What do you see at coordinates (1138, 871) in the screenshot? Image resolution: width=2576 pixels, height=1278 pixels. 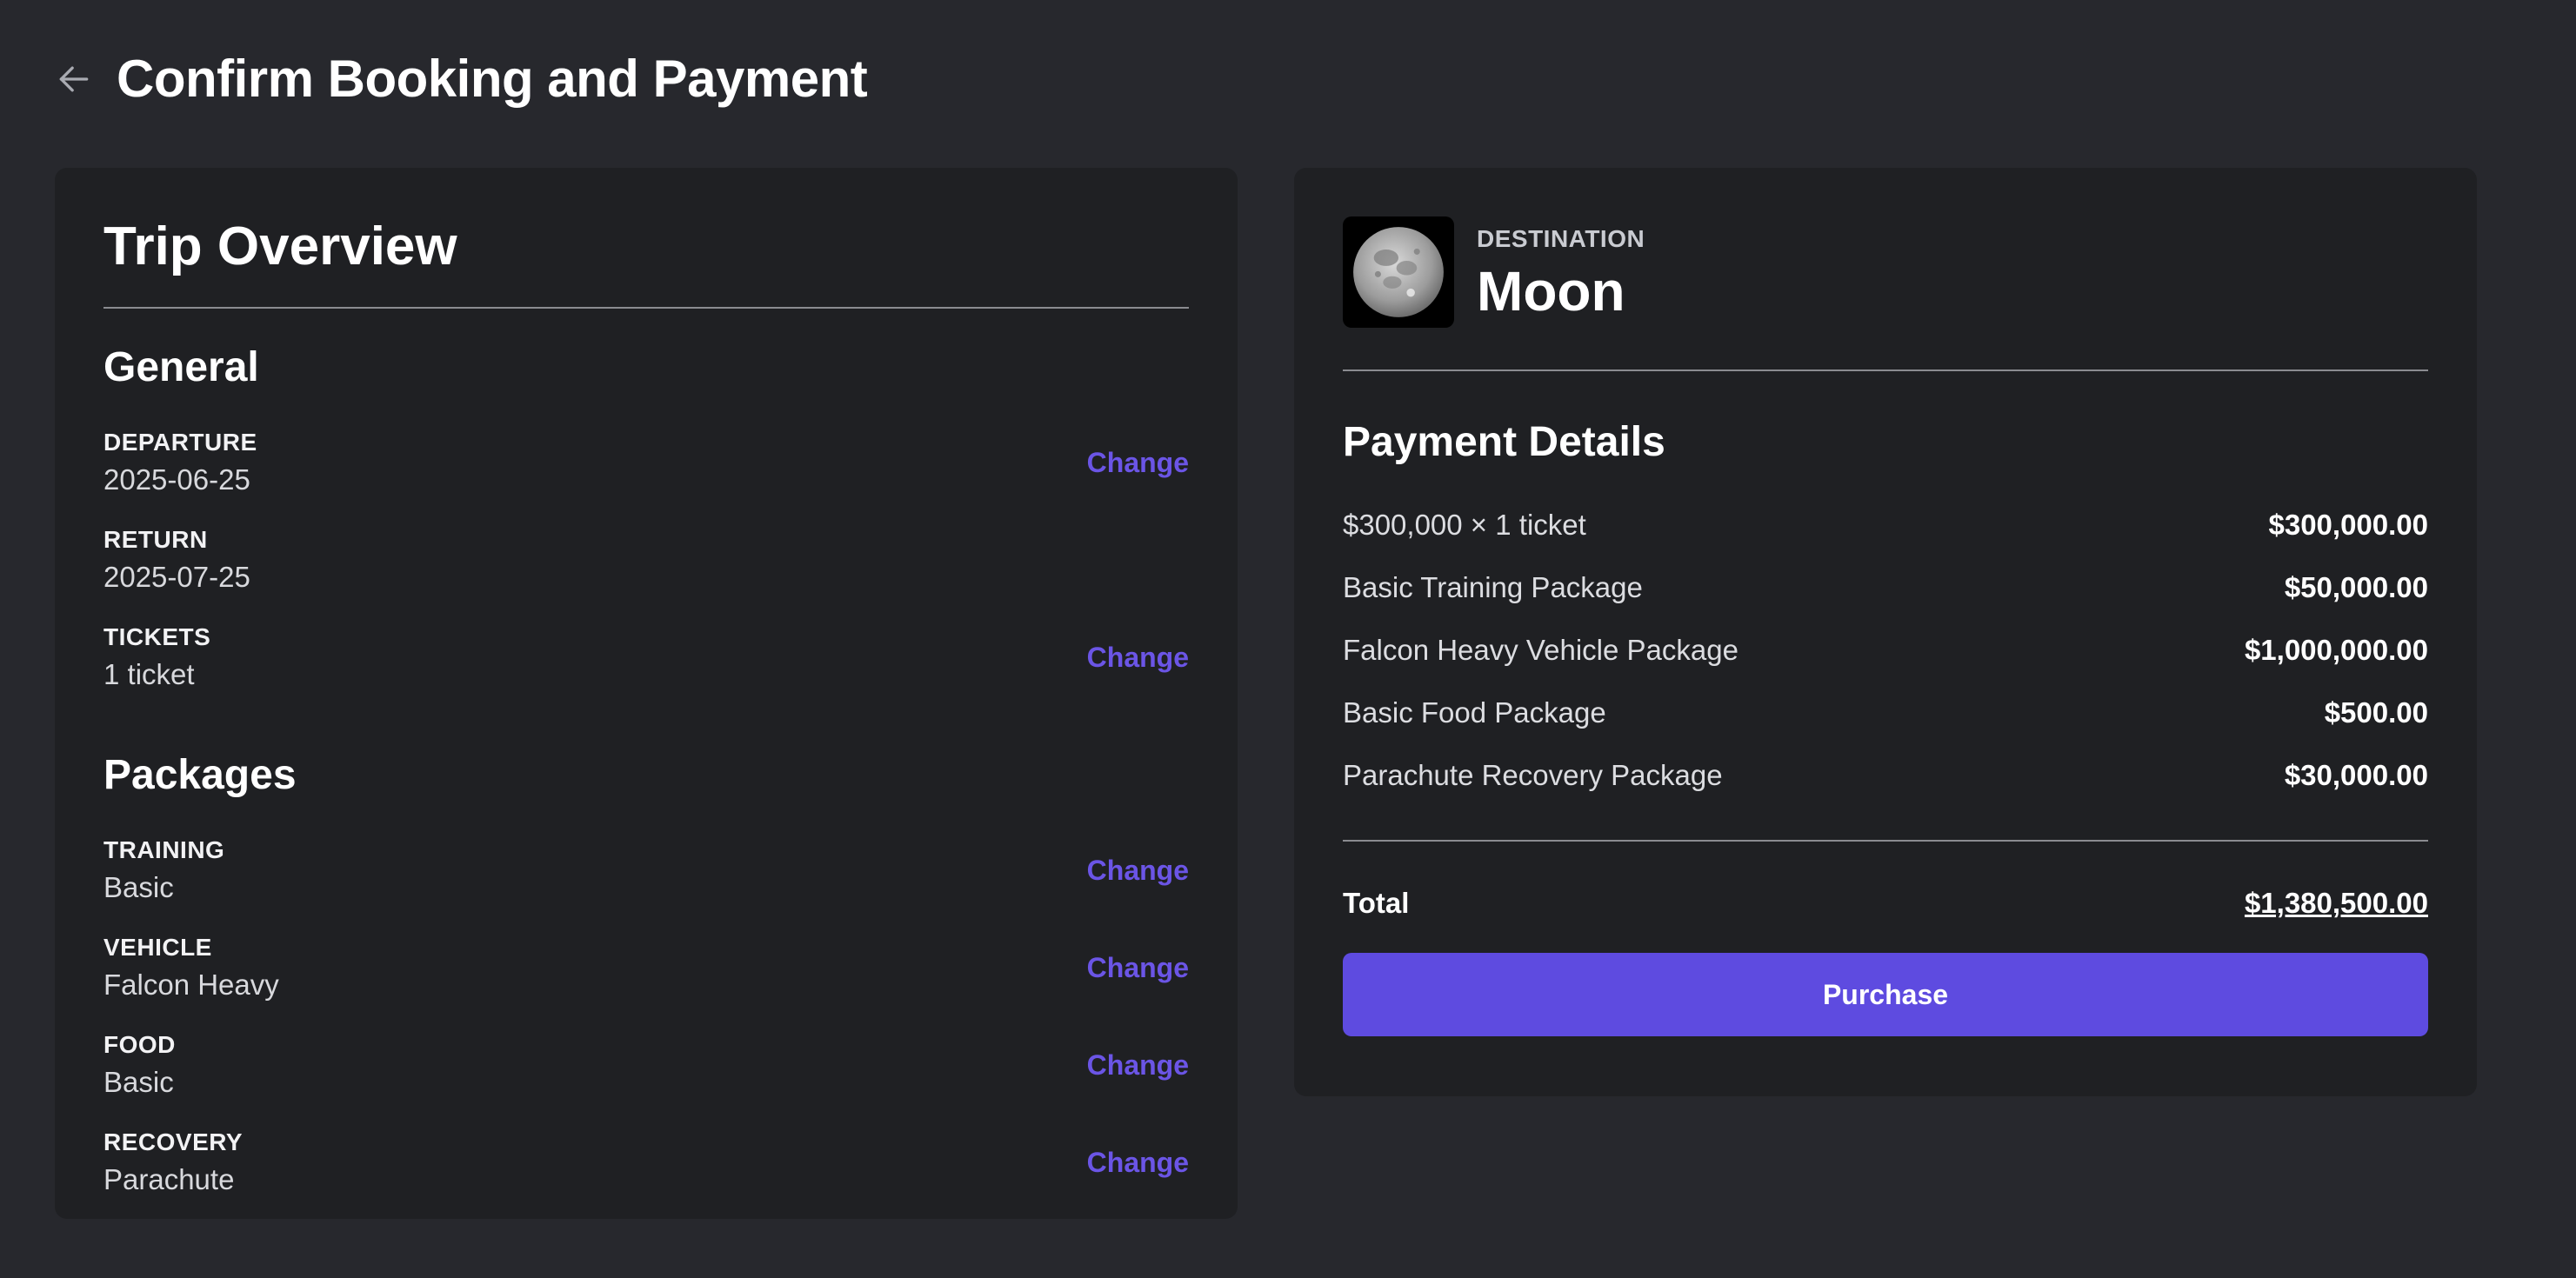 I see `change-training-link: Change` at bounding box center [1138, 871].